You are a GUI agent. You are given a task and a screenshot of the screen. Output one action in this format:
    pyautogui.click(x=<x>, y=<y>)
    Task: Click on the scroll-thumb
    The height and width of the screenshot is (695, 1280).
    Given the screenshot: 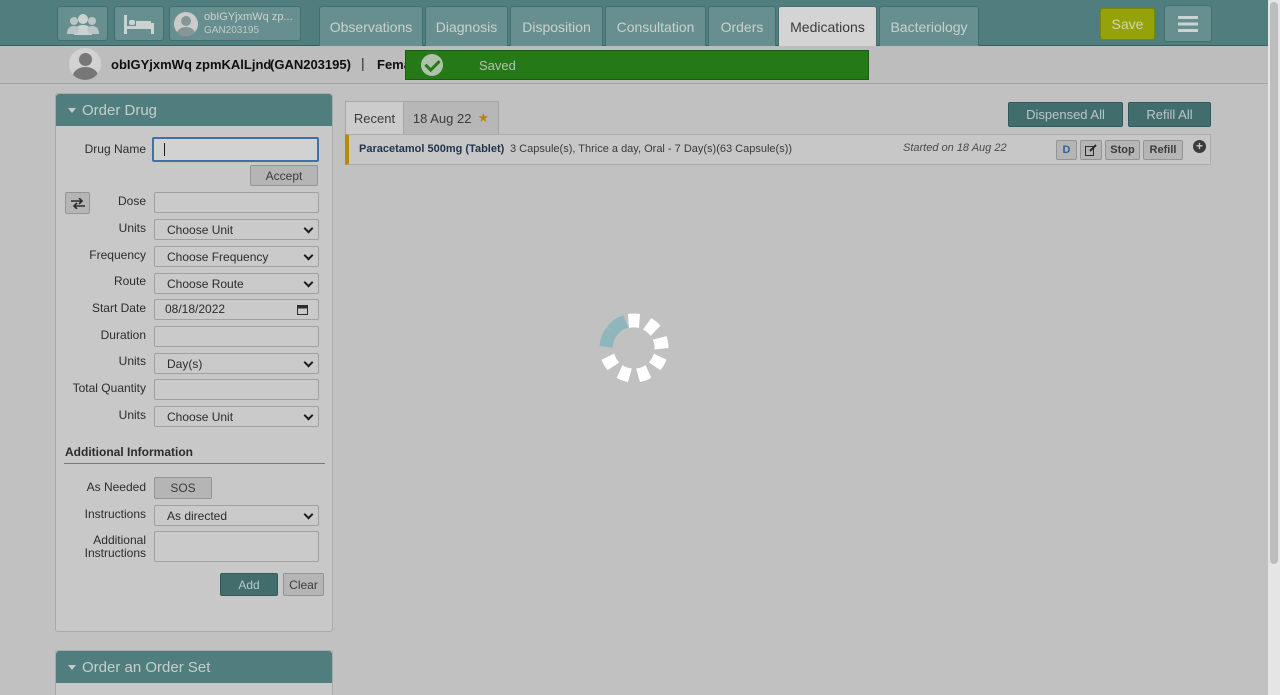 What is the action you would take?
    pyautogui.click(x=1274, y=283)
    